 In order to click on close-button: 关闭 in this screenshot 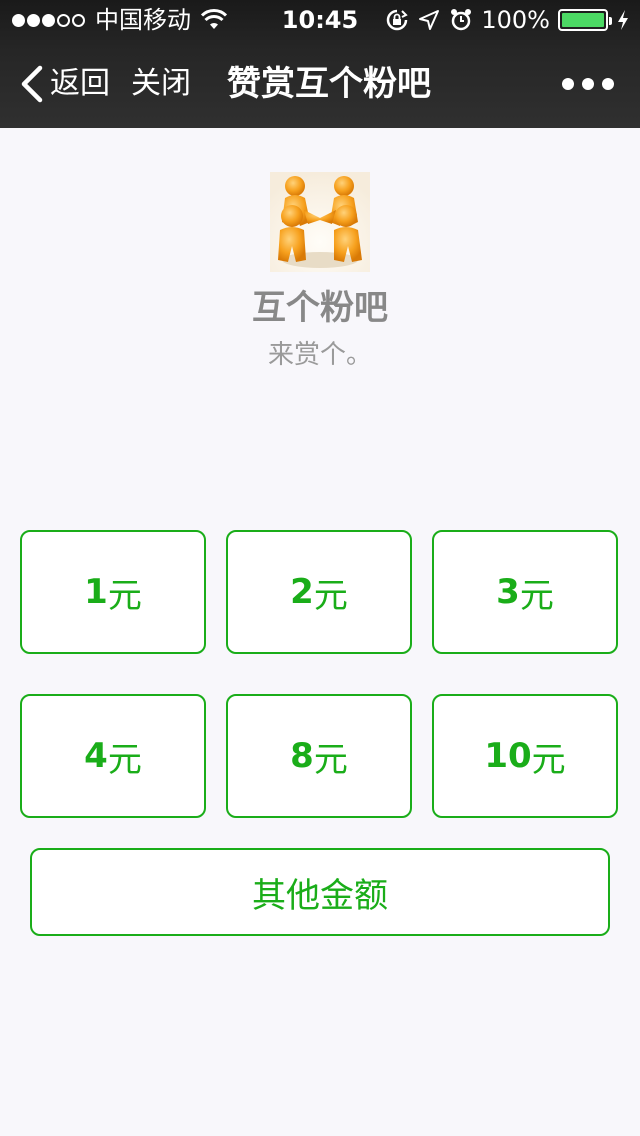, I will do `click(161, 84)`.